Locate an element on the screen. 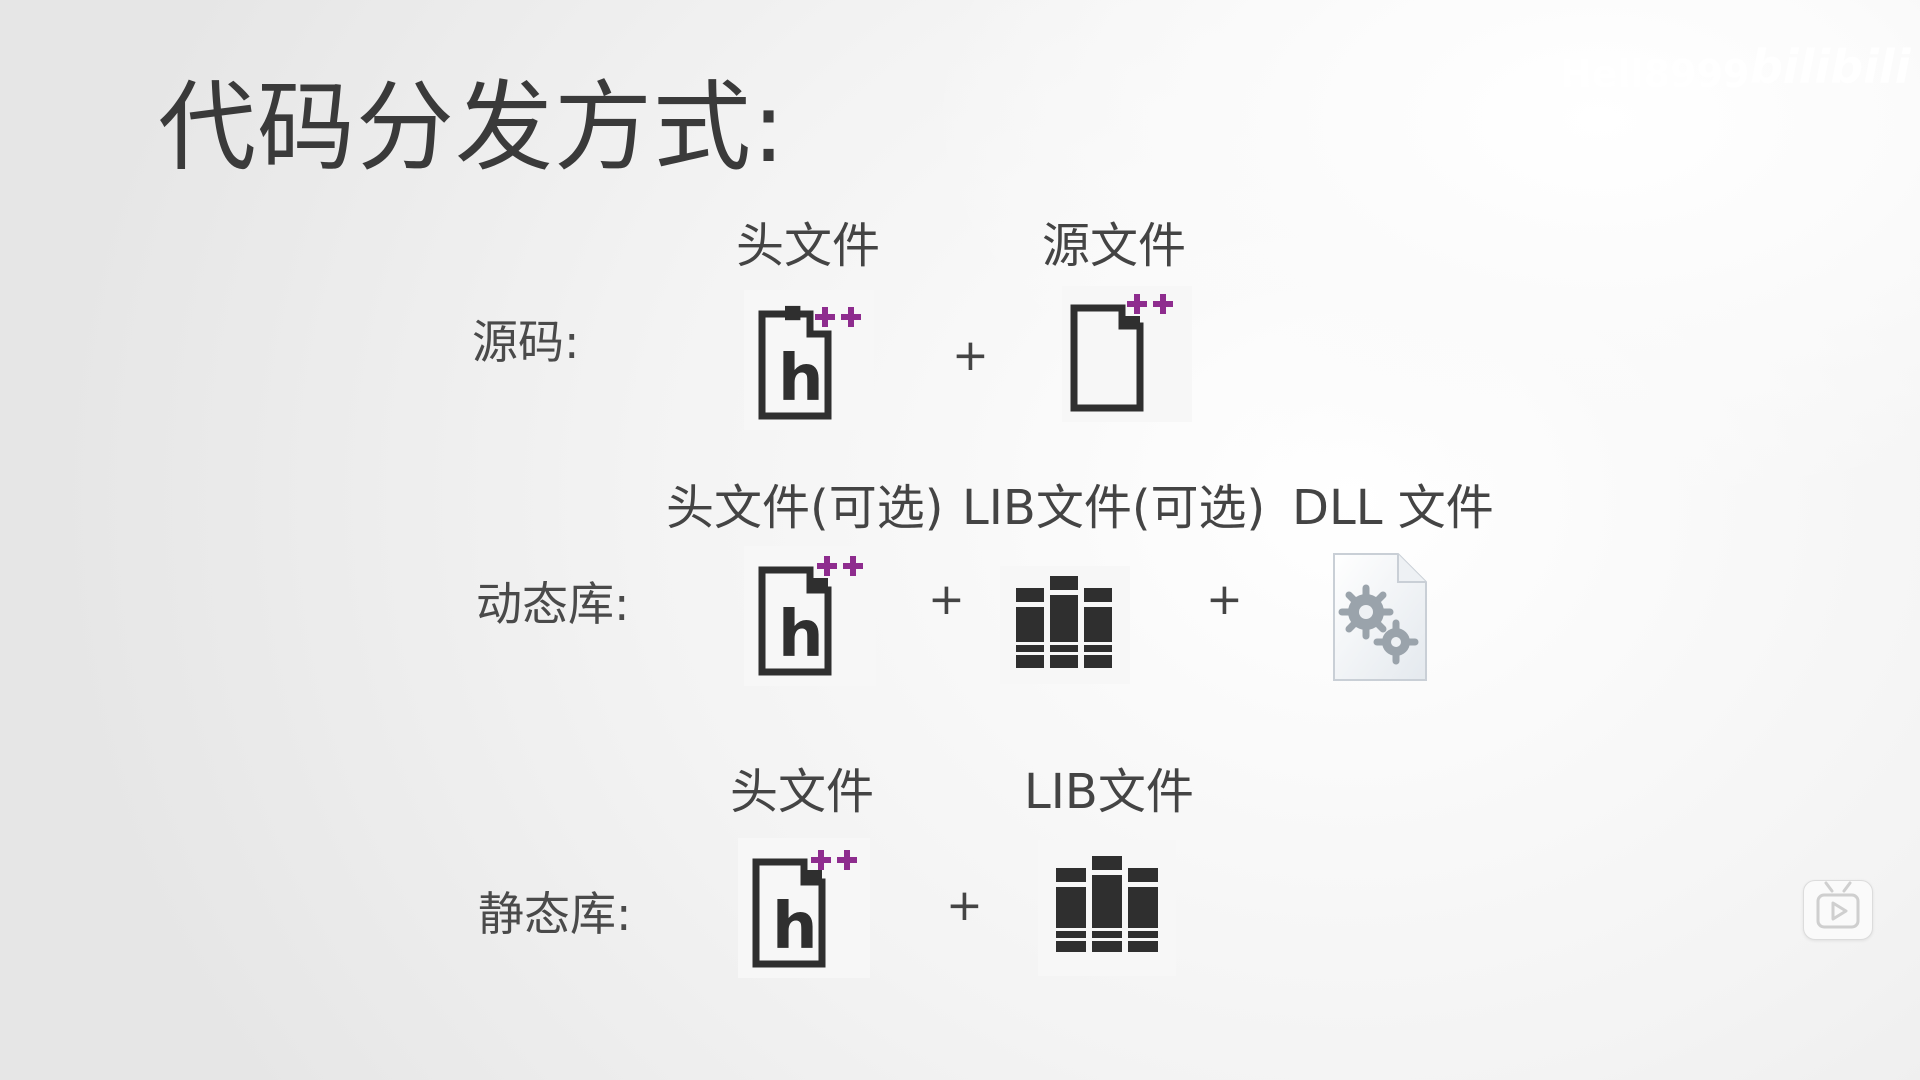 The height and width of the screenshot is (1080, 1920). row-label-source: 源码: is located at coordinates (526, 342).